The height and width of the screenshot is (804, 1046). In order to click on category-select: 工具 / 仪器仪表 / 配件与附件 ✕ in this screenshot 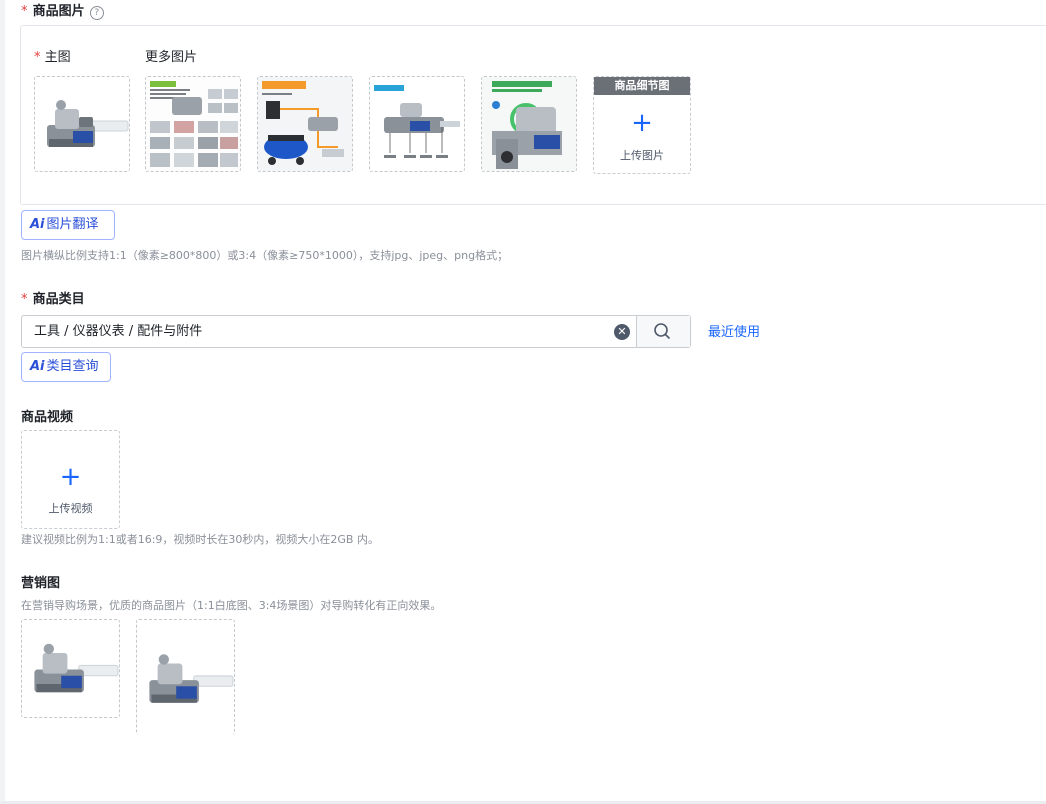, I will do `click(356, 331)`.